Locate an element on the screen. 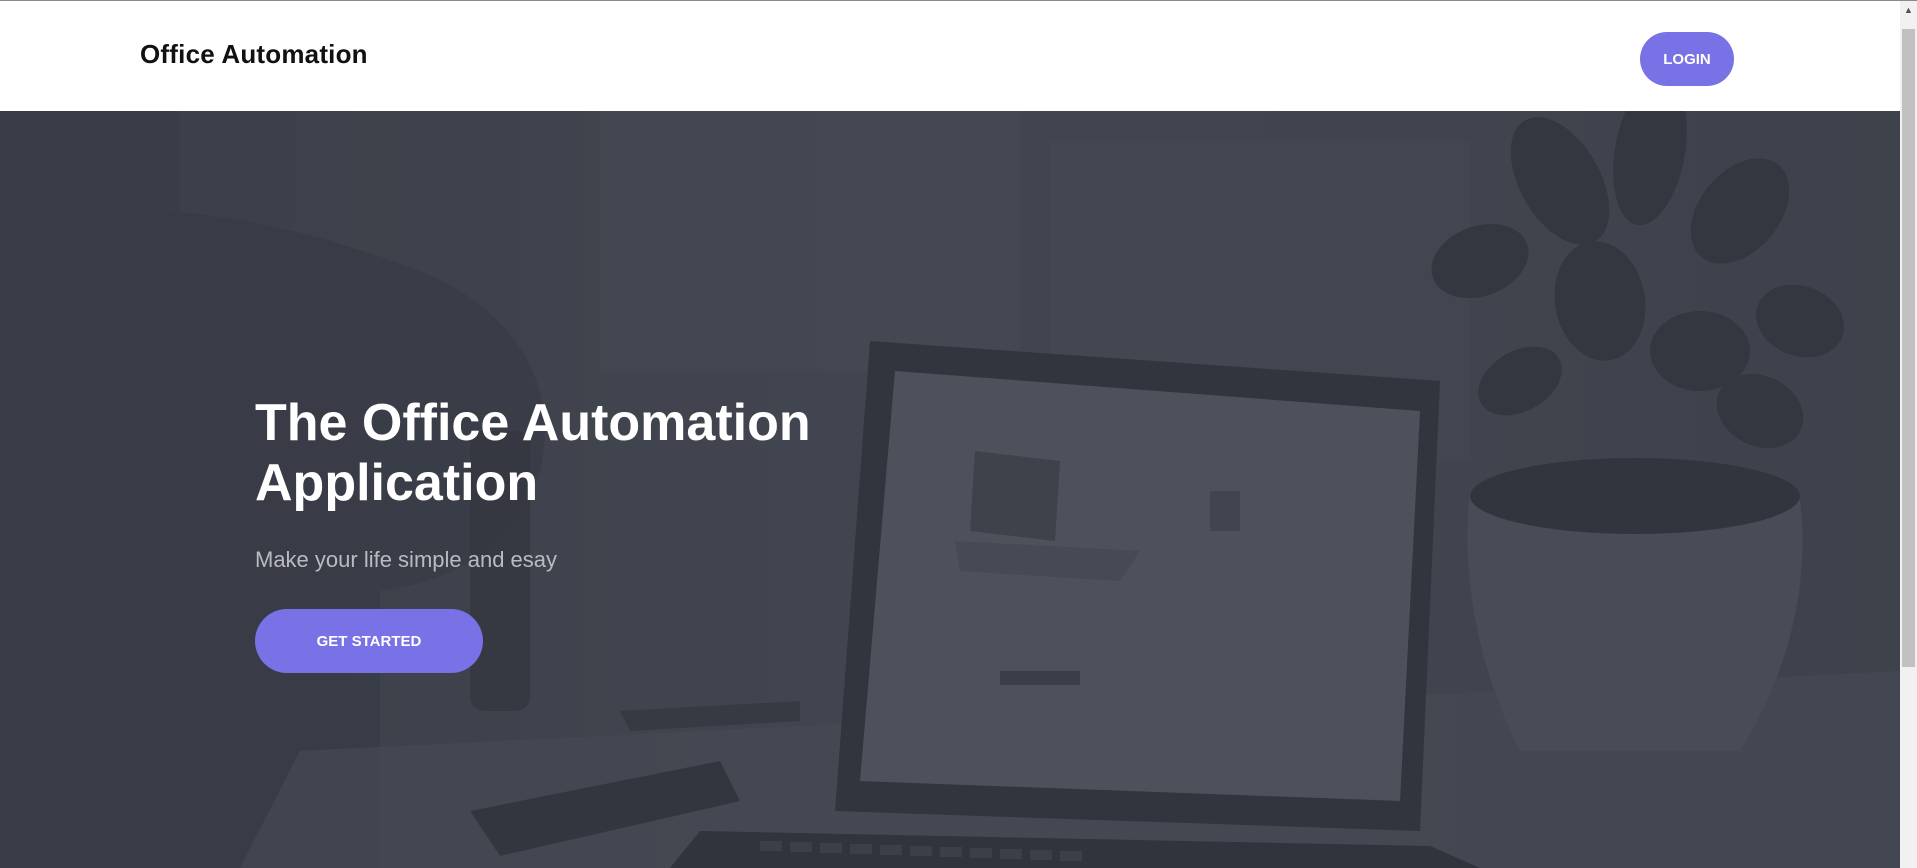 The image size is (1917, 868). navbar: Office Automation LOGIN is located at coordinates (950, 56).